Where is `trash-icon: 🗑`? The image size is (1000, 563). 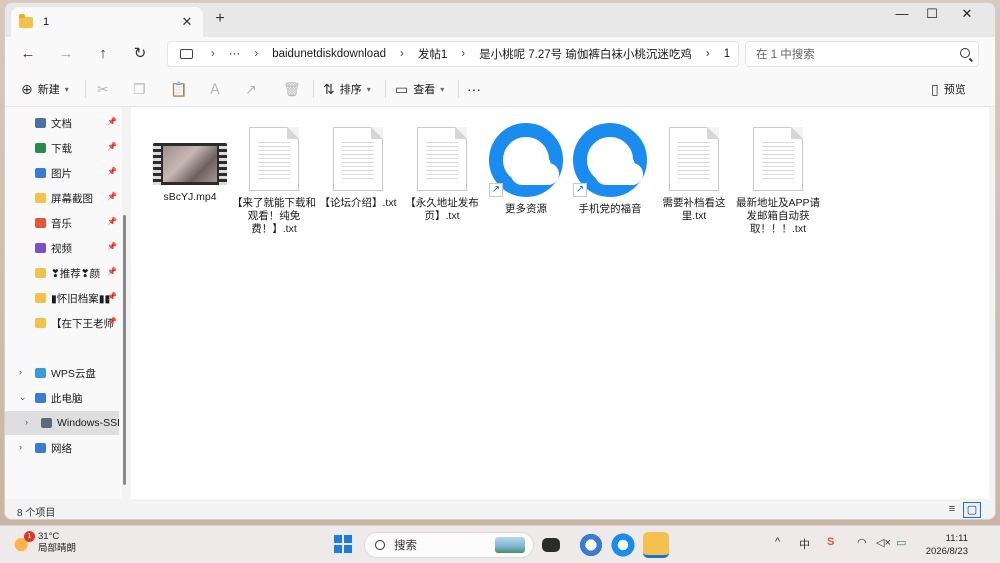 trash-icon: 🗑 is located at coordinates (292, 88).